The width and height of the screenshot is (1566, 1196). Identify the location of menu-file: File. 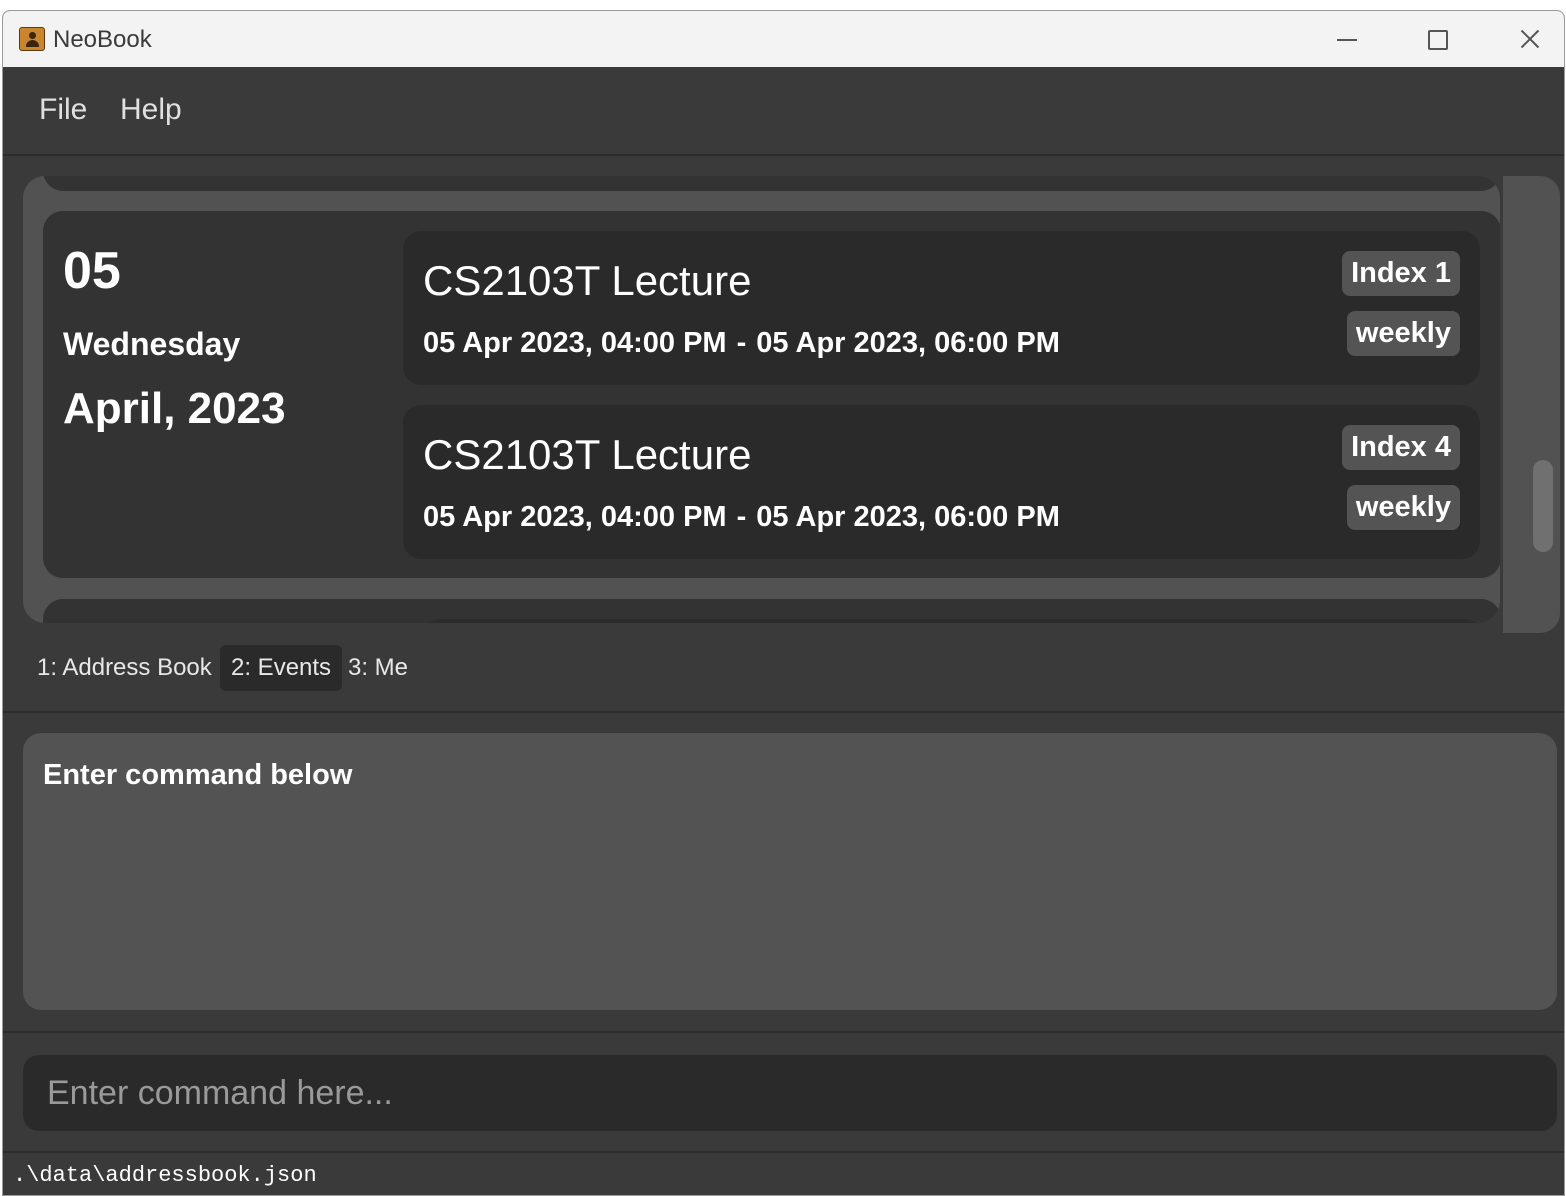
(63, 110).